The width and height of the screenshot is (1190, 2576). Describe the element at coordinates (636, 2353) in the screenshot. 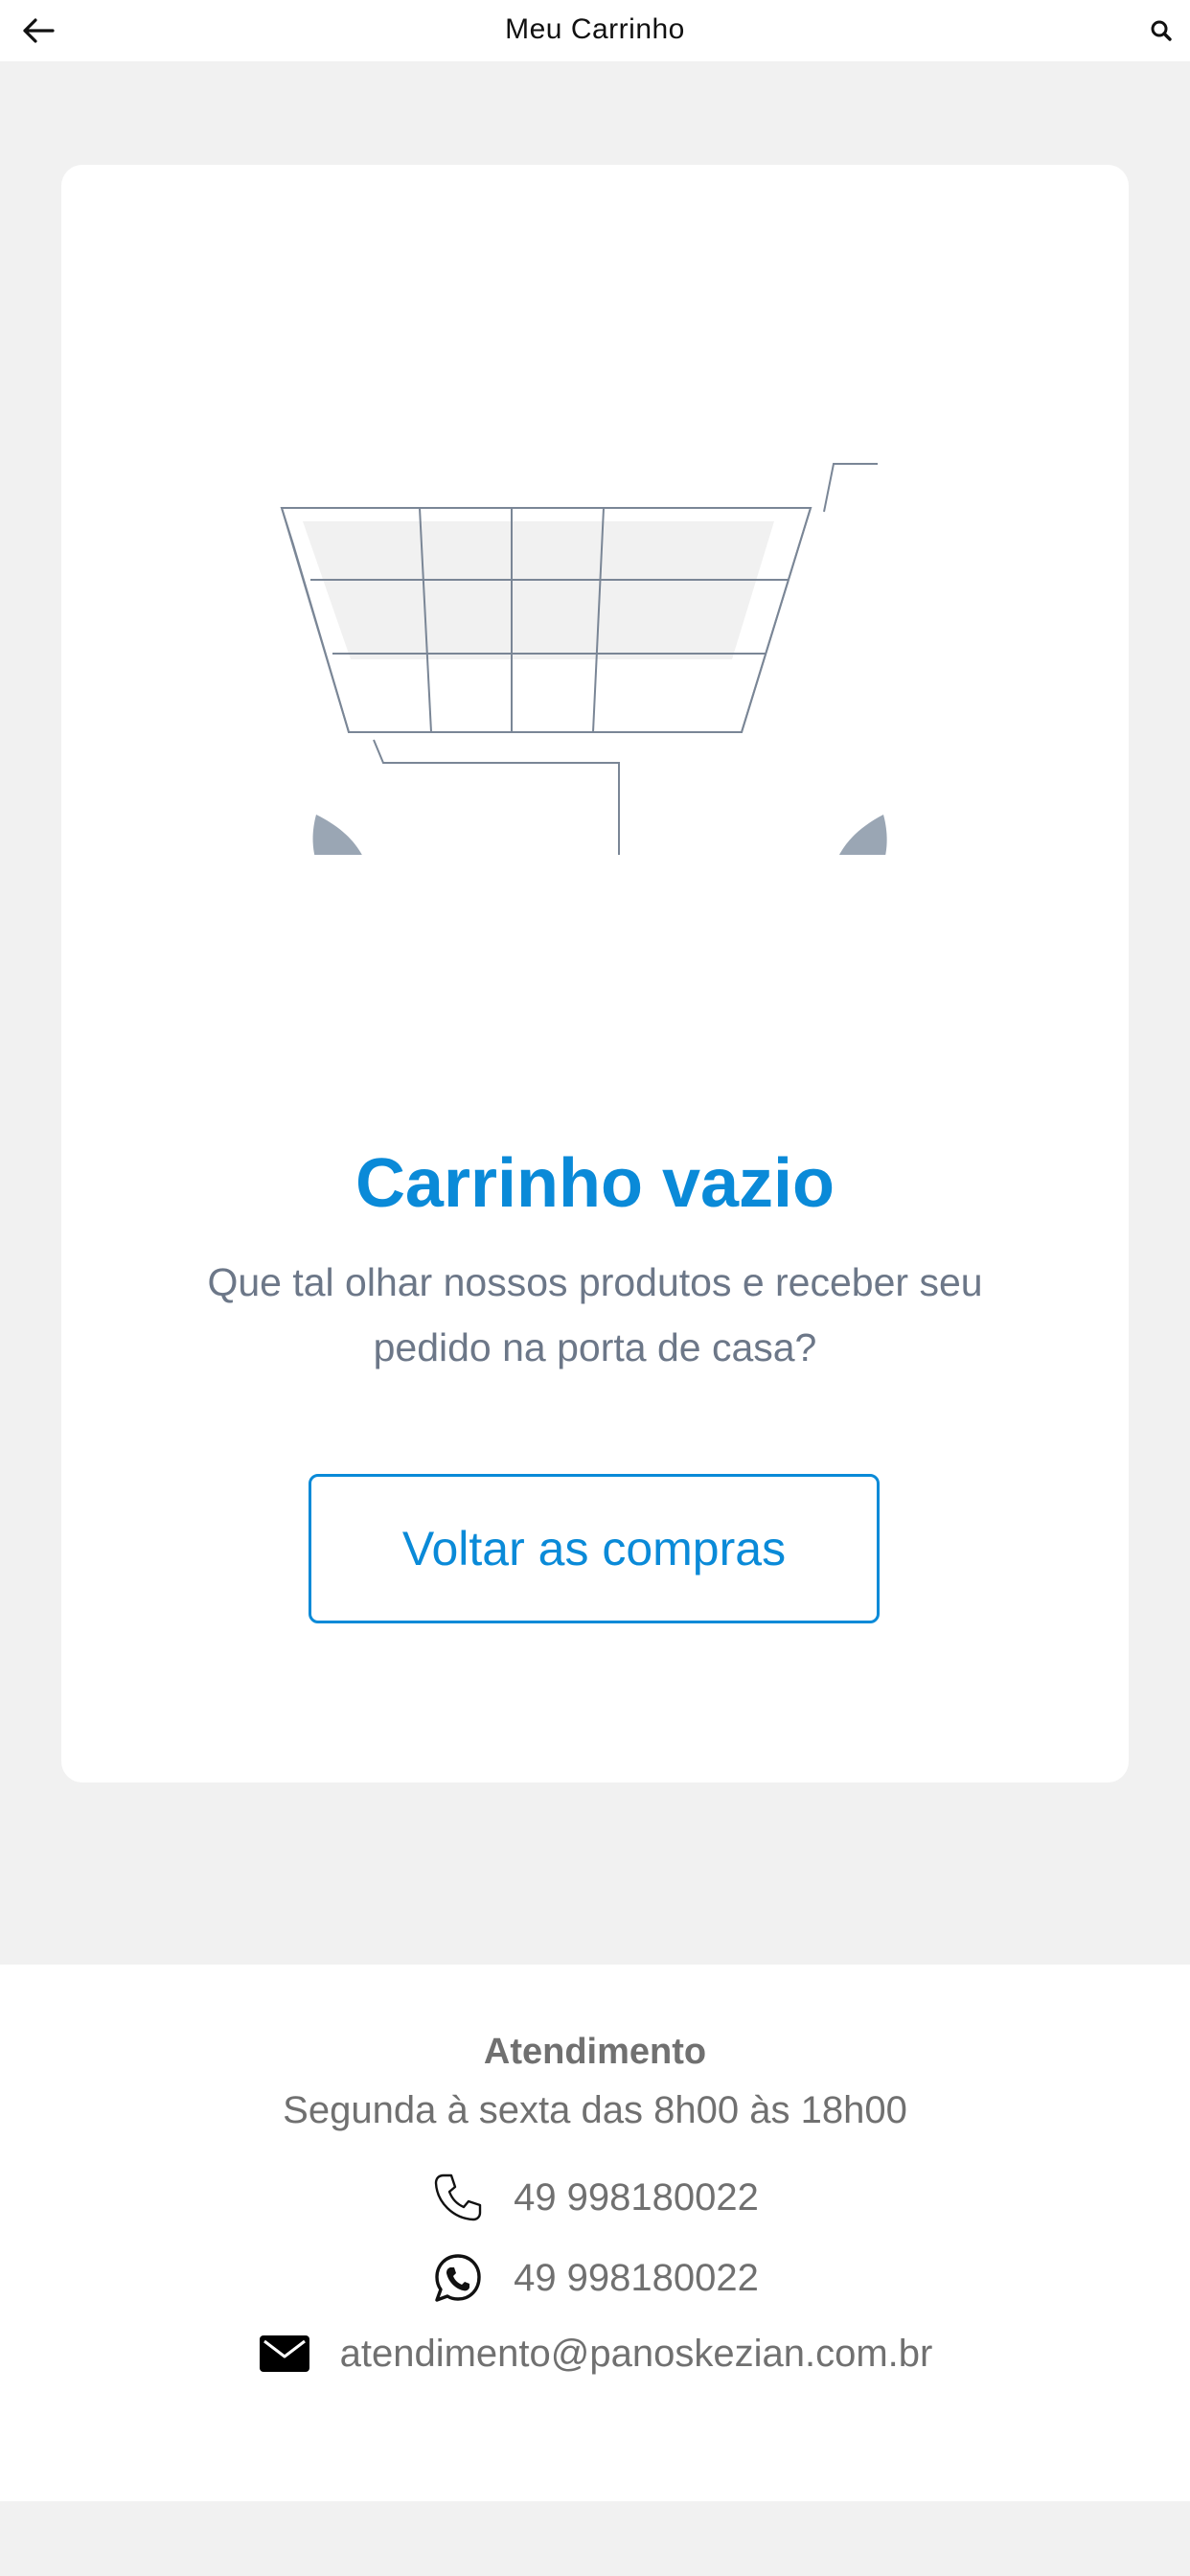

I see `email-address: atendimento@panoskezian.com.br` at that location.